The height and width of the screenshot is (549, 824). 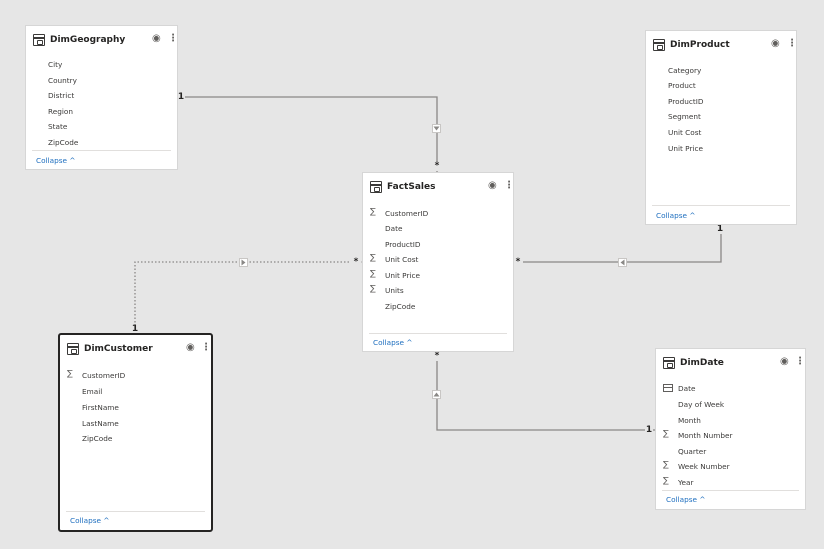 What do you see at coordinates (243, 262) in the screenshot?
I see `filter-direction-arrow-customer` at bounding box center [243, 262].